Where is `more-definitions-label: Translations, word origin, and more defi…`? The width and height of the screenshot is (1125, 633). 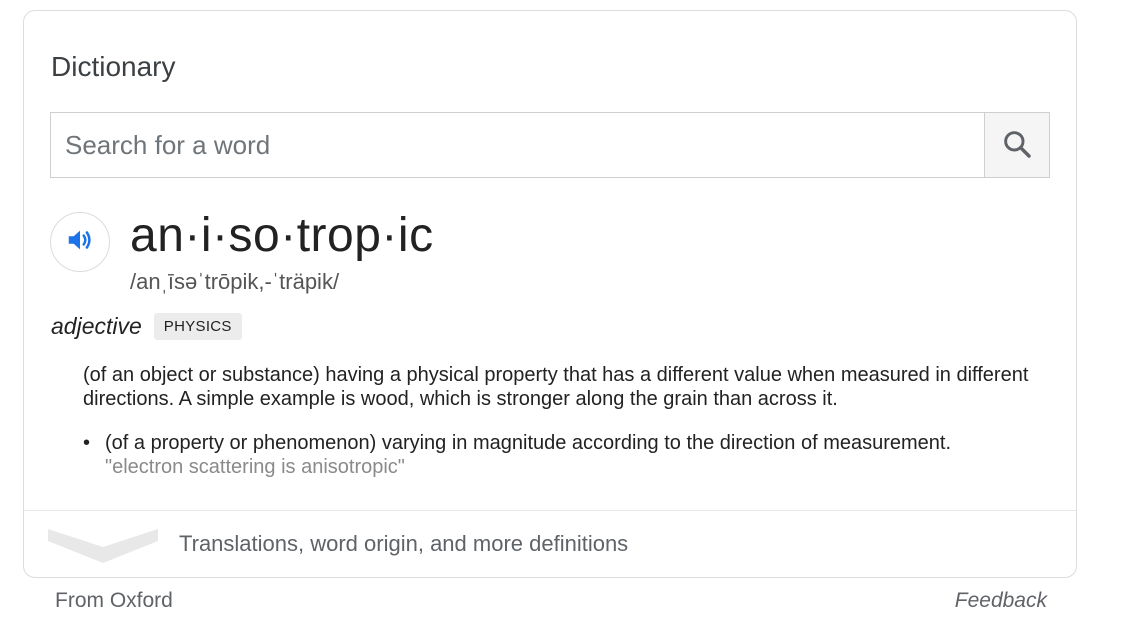 more-definitions-label: Translations, word origin, and more defi… is located at coordinates (404, 543).